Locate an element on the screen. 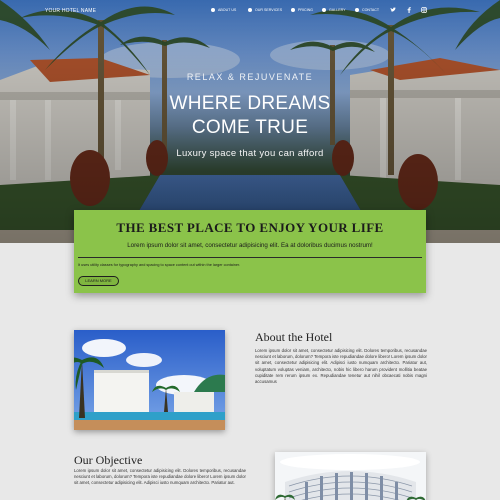 The height and width of the screenshot is (500, 500). nav-item-about: ABOUT US is located at coordinates (223, 10).